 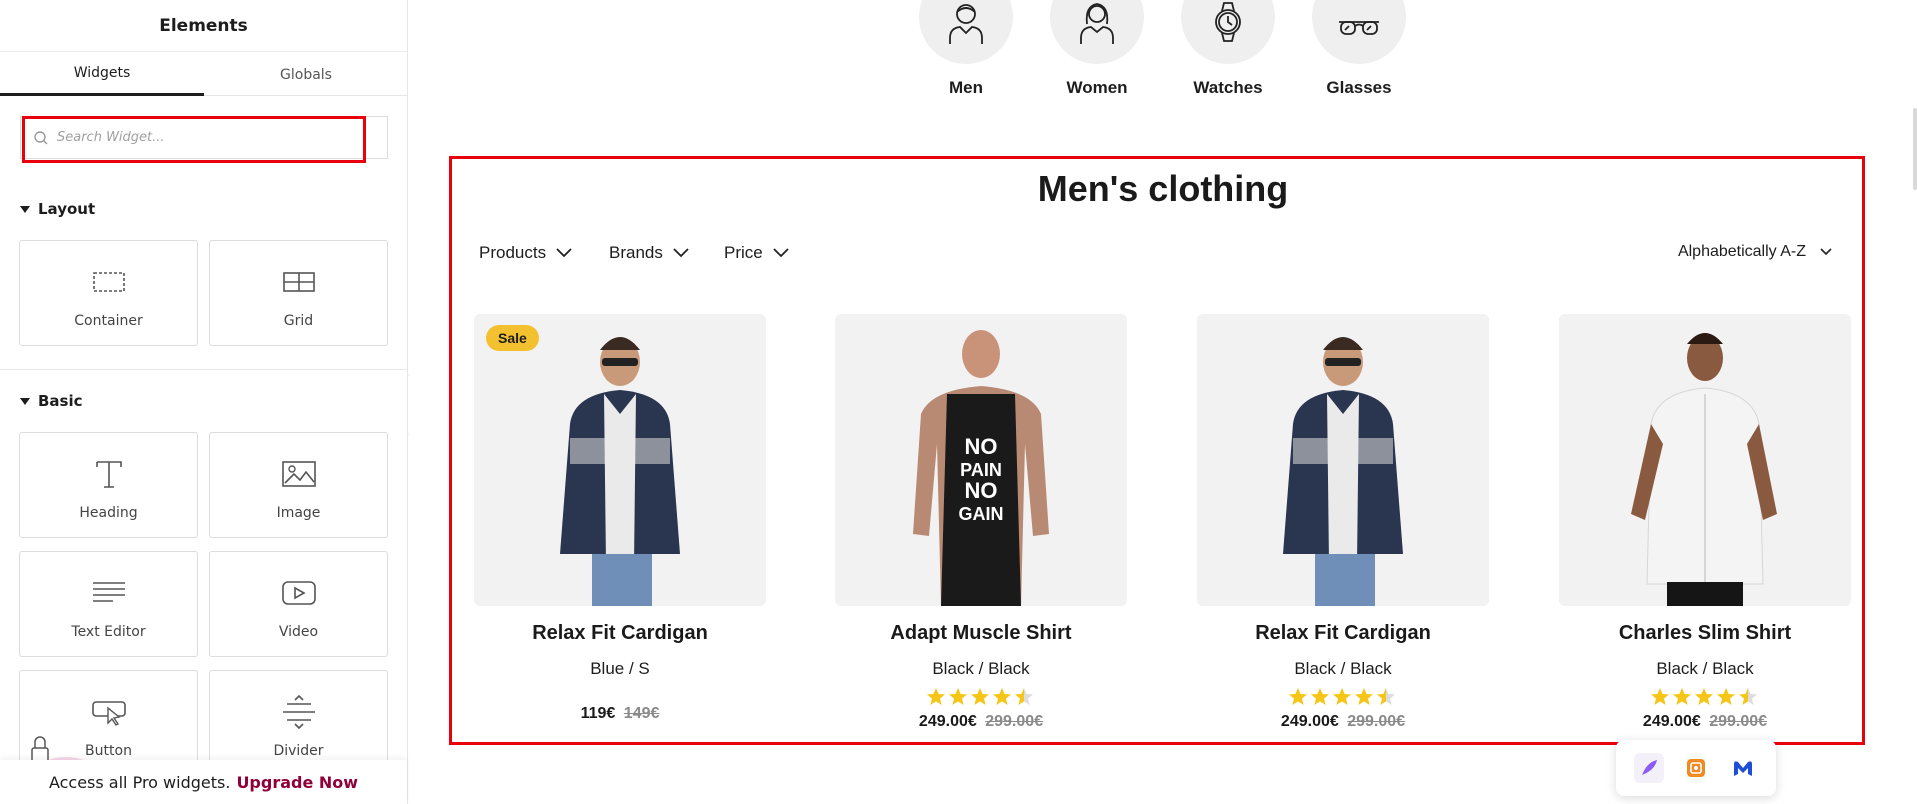 What do you see at coordinates (194, 139) in the screenshot?
I see `highlight-box` at bounding box center [194, 139].